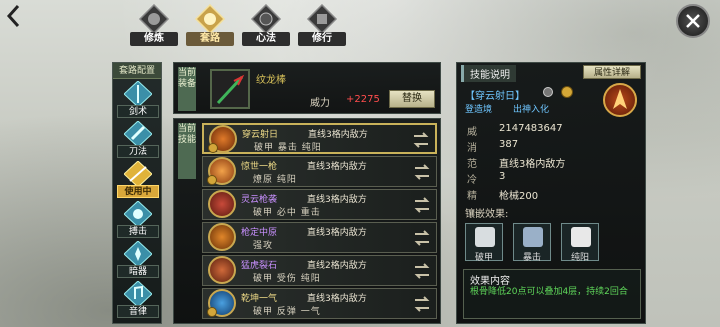  Describe the element at coordinates (263, 246) in the screenshot. I see `skill-tags: 强攻` at that location.